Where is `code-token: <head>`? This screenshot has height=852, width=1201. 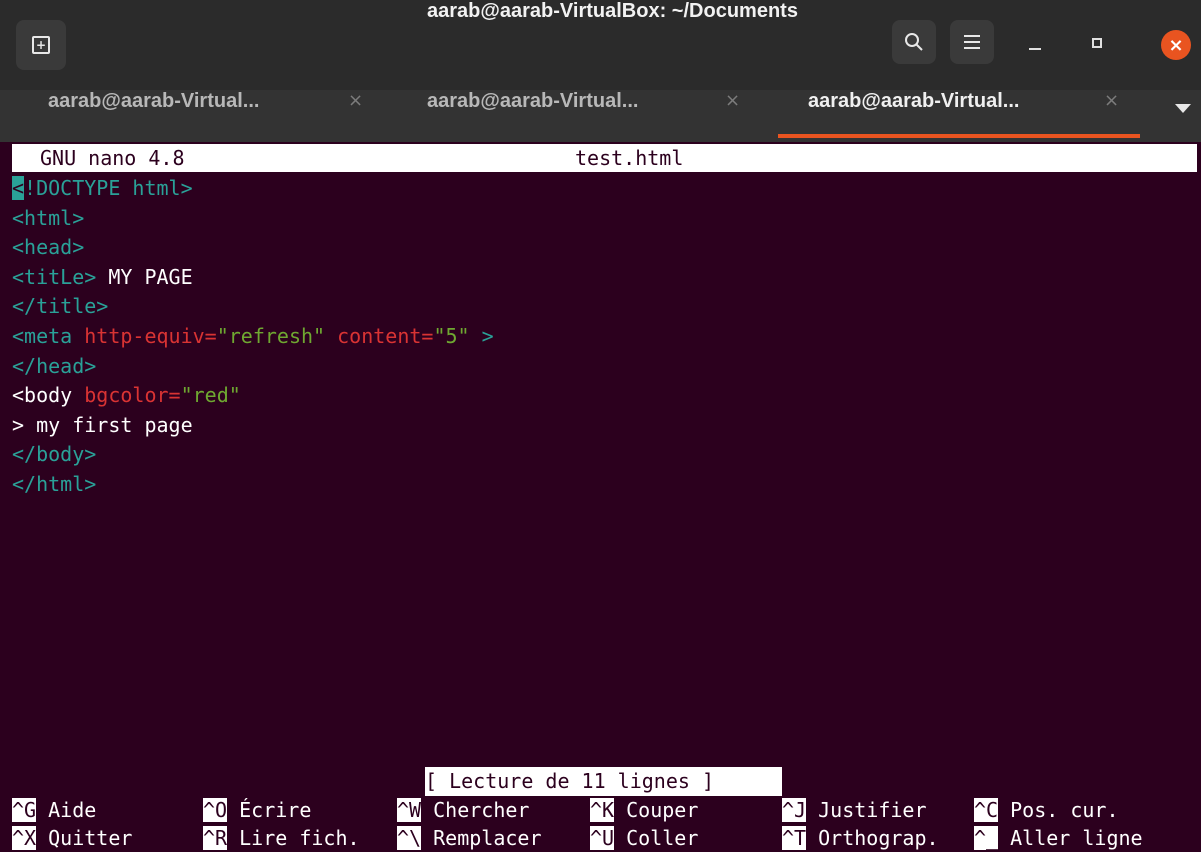
code-token: <head> is located at coordinates (48, 247).